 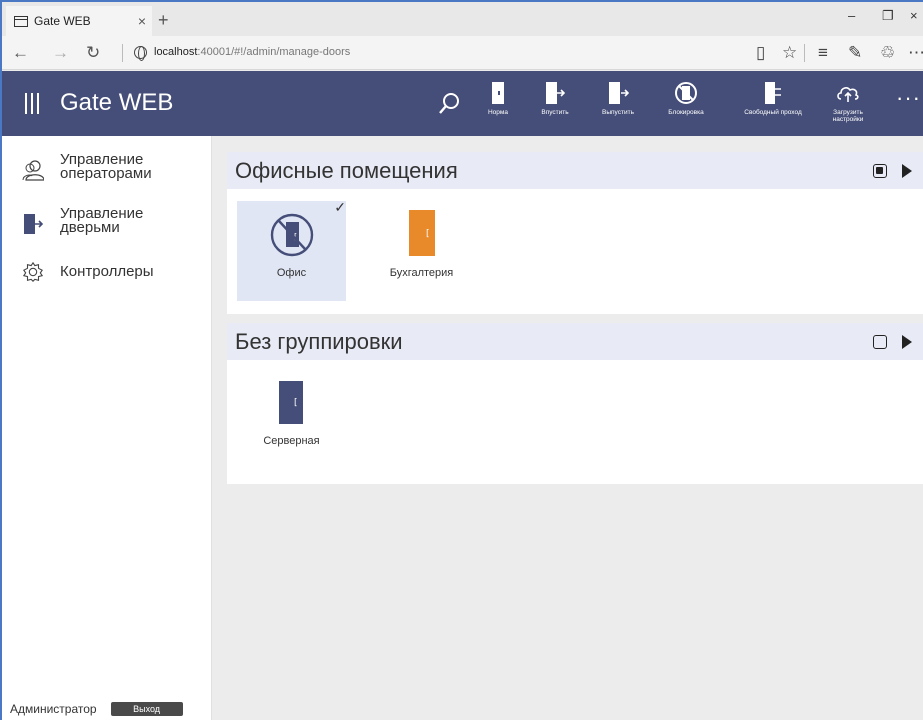 What do you see at coordinates (848, 104) in the screenshot?
I see `tool-upload-settings-button: Загрузить настройки` at bounding box center [848, 104].